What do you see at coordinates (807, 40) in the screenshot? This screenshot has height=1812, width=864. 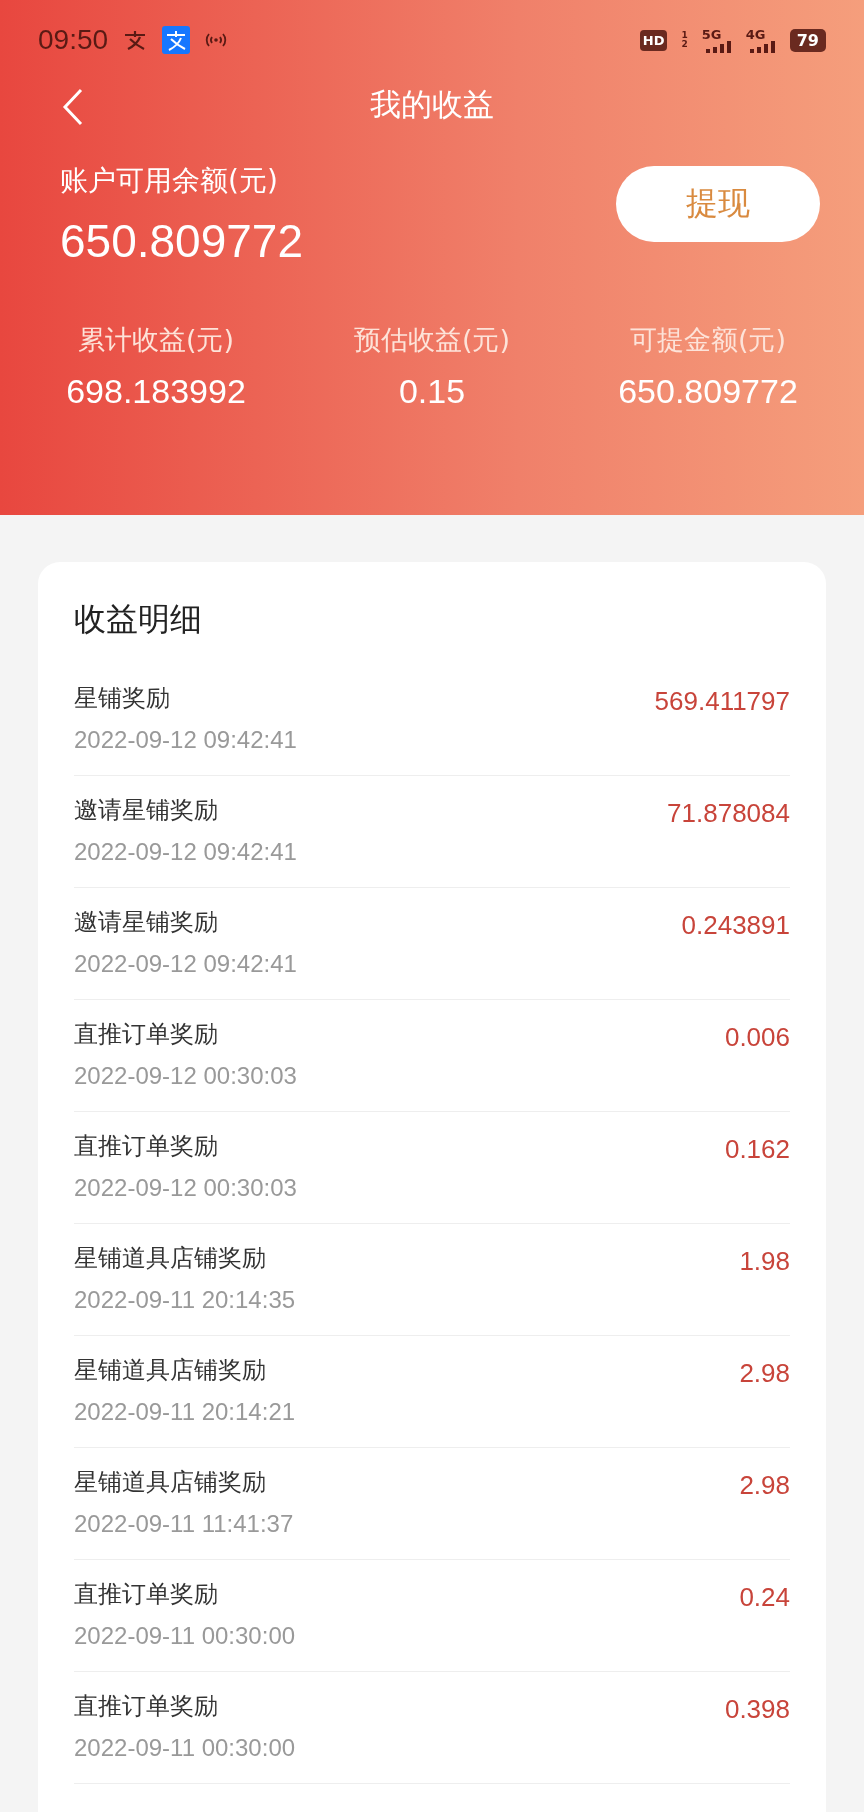 I see `battery-level: 79` at bounding box center [807, 40].